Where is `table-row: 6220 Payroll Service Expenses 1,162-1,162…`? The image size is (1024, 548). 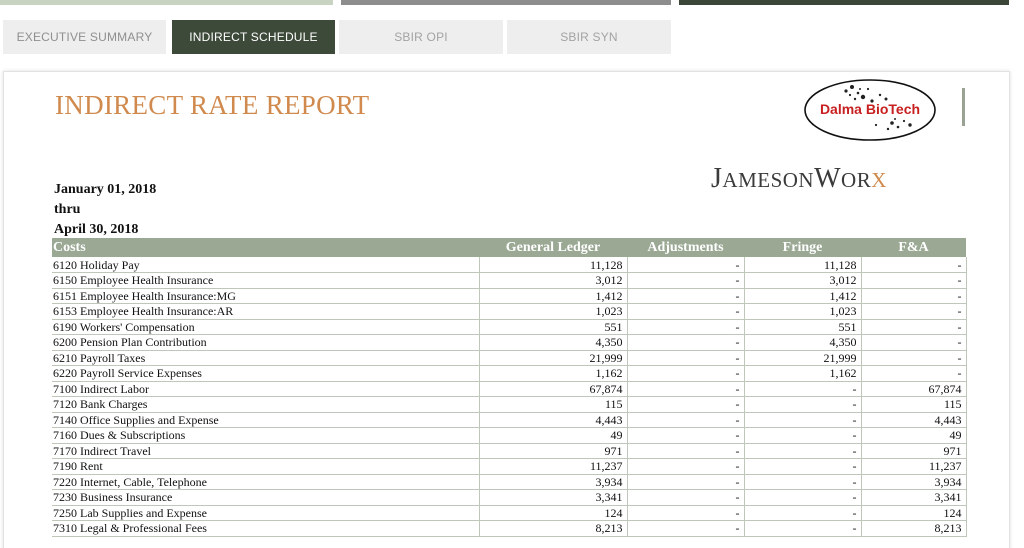 table-row: 6220 Payroll Service Expenses 1,162-1,162… is located at coordinates (509, 373).